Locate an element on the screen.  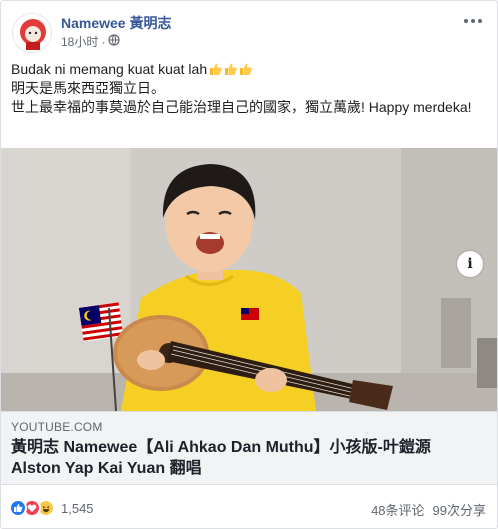
page-avatar is located at coordinates (32, 33).